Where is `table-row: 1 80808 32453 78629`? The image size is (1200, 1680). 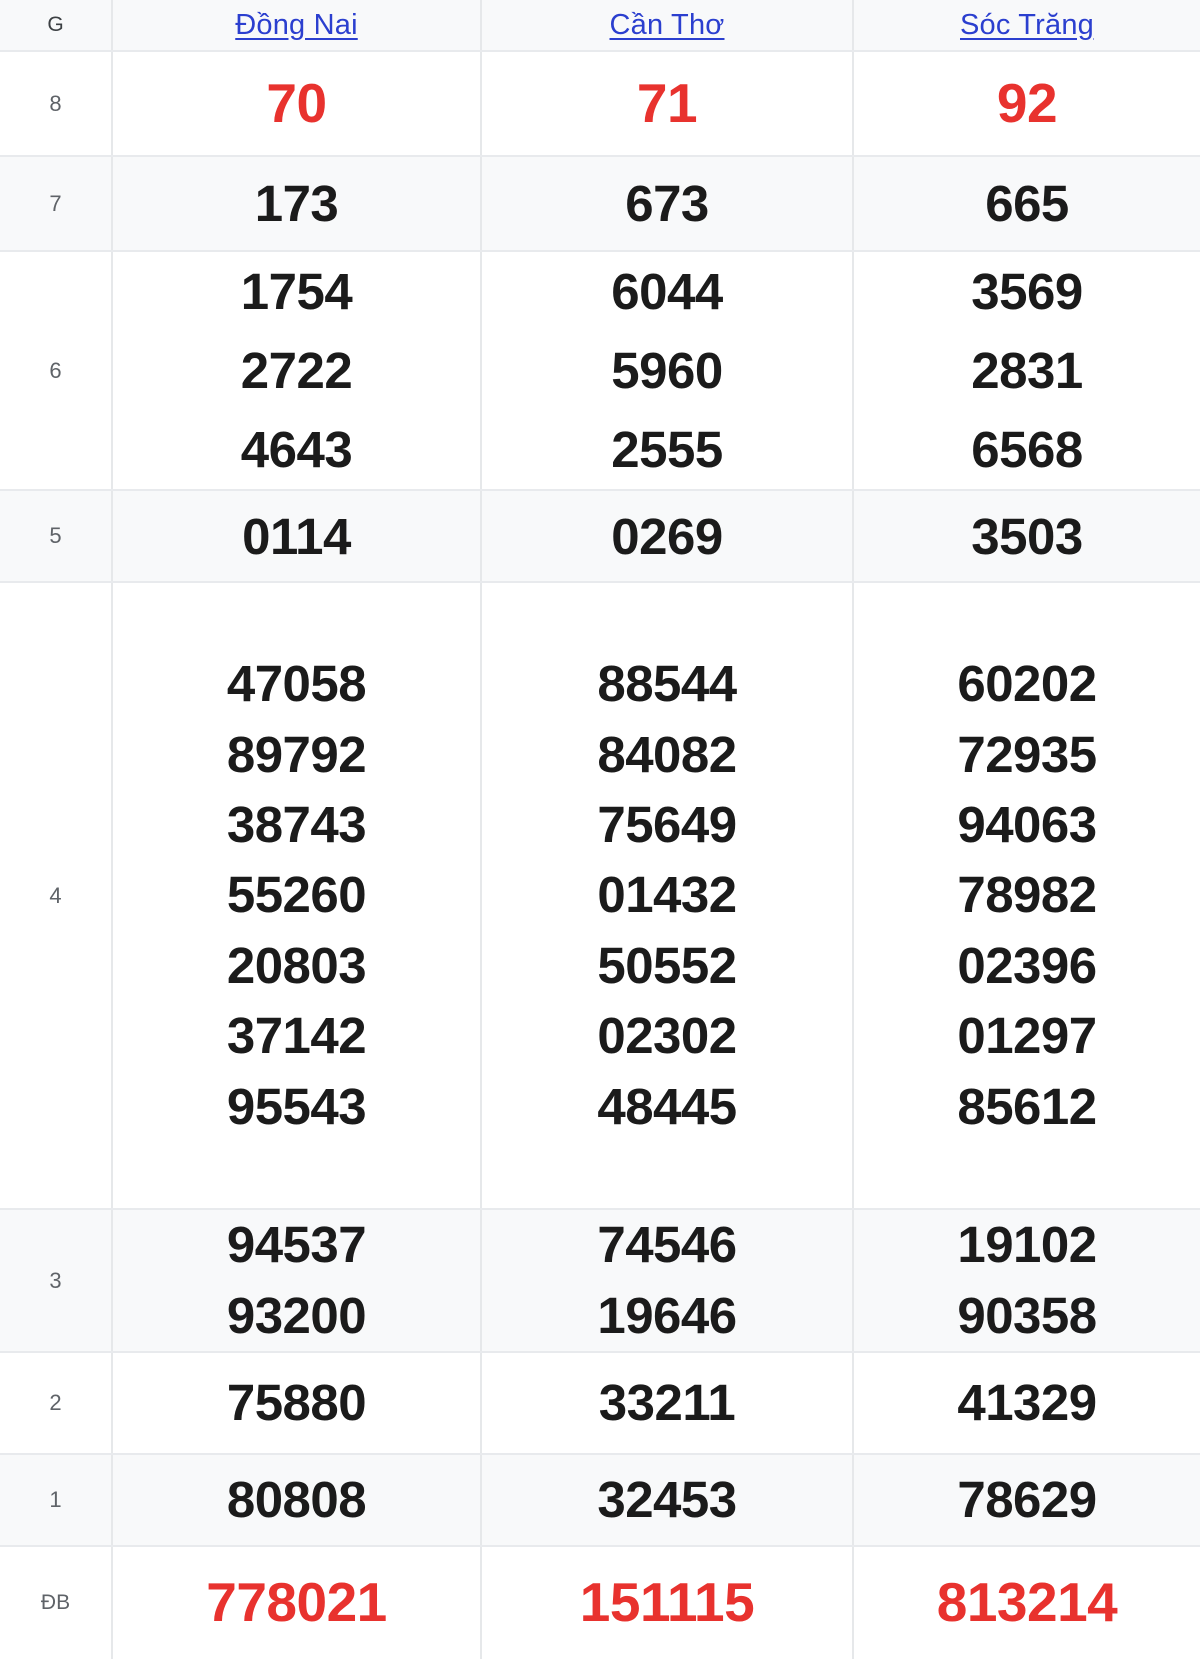
table-row: 1 80808 32453 78629 is located at coordinates (600, 1500).